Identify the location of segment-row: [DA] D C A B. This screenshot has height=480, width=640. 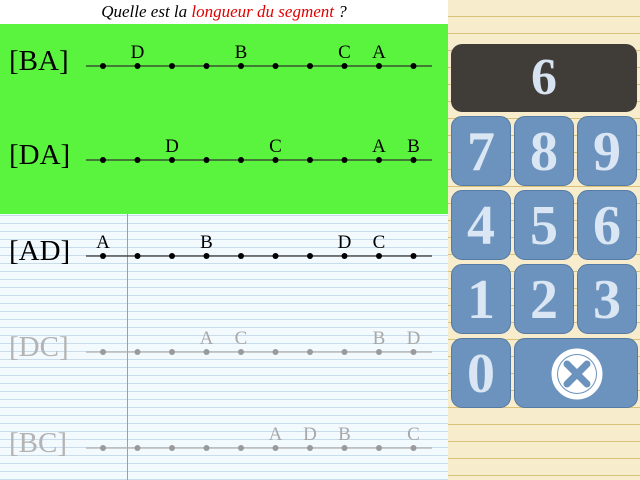
(224, 159).